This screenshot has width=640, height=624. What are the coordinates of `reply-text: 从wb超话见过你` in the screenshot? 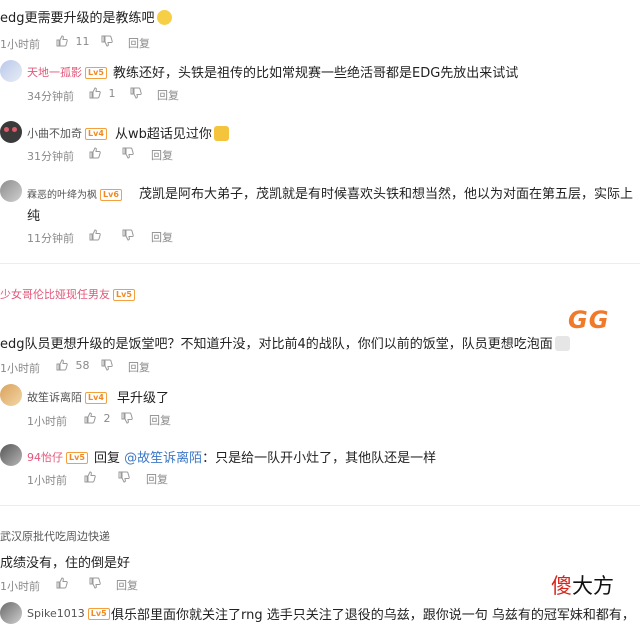 It's located at (172, 132).